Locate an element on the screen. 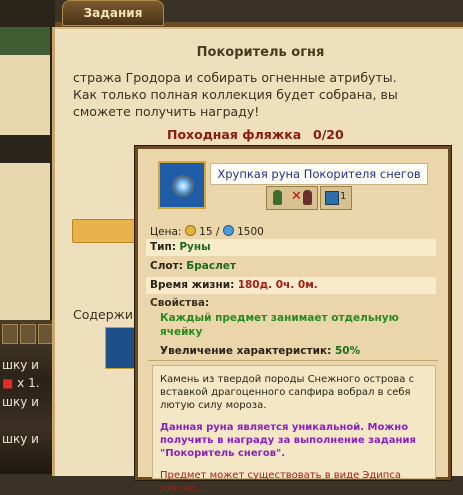  left-dark-bar is located at coordinates (24, 149).